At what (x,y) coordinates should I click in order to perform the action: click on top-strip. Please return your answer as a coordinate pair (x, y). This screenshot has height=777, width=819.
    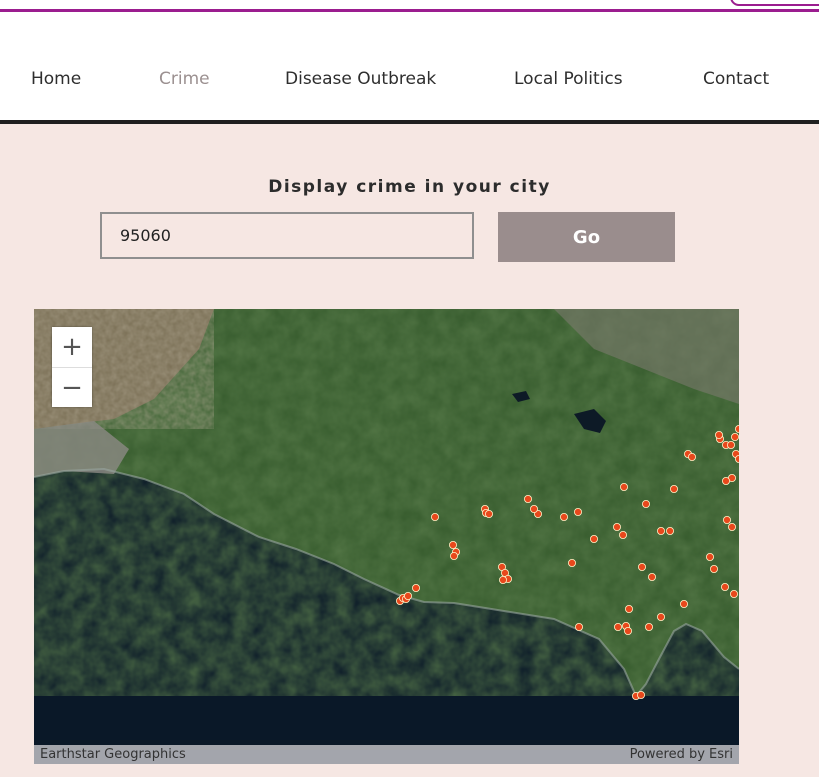
    Looking at the image, I should click on (409, 4).